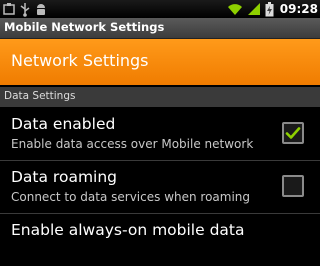 This screenshot has height=266, width=320. What do you see at coordinates (9, 9) in the screenshot?
I see `box-icon` at bounding box center [9, 9].